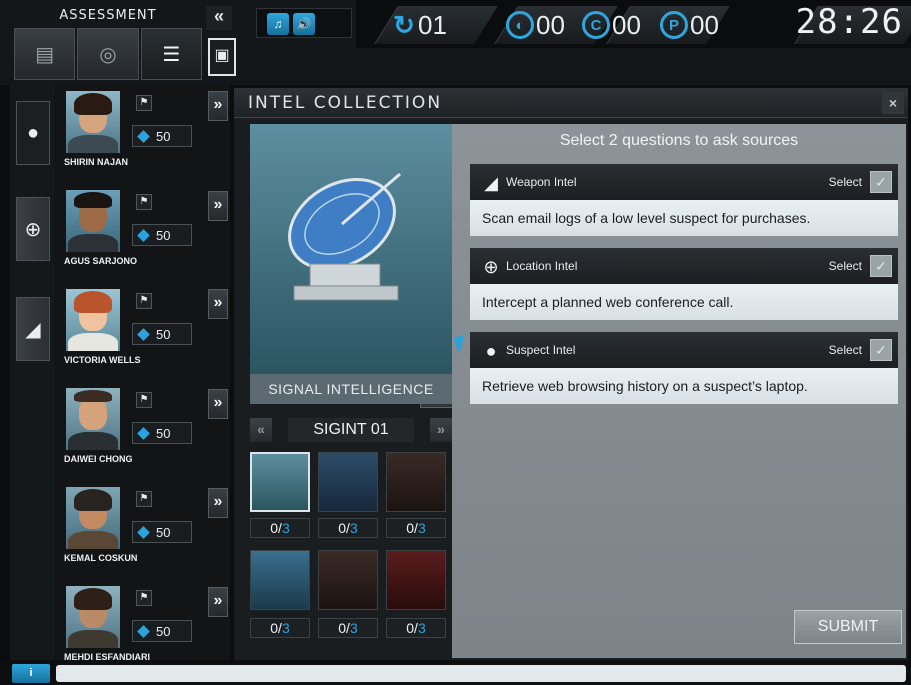 The height and width of the screenshot is (685, 911). Describe the element at coordinates (131, 334) in the screenshot. I see `character-card: ⚑ 50 VICTORIA WELLS` at that location.